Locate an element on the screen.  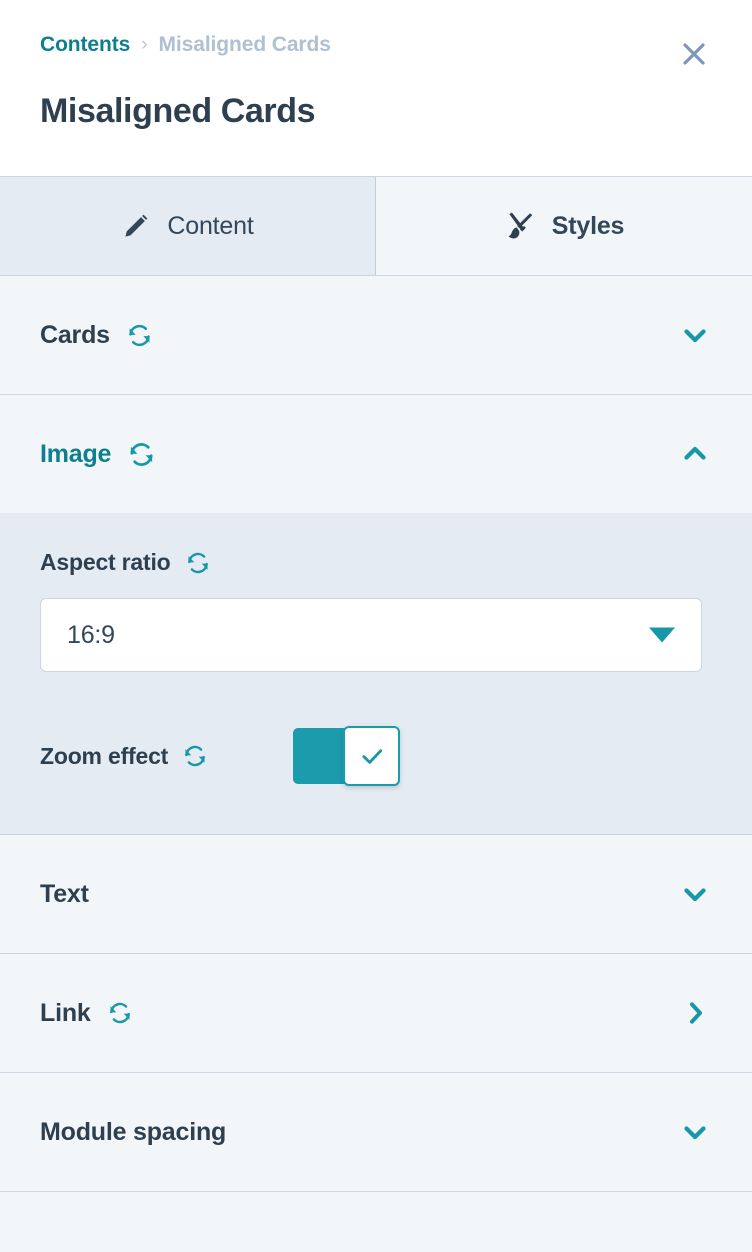
section-link-title-group: Link is located at coordinates (360, 1013).